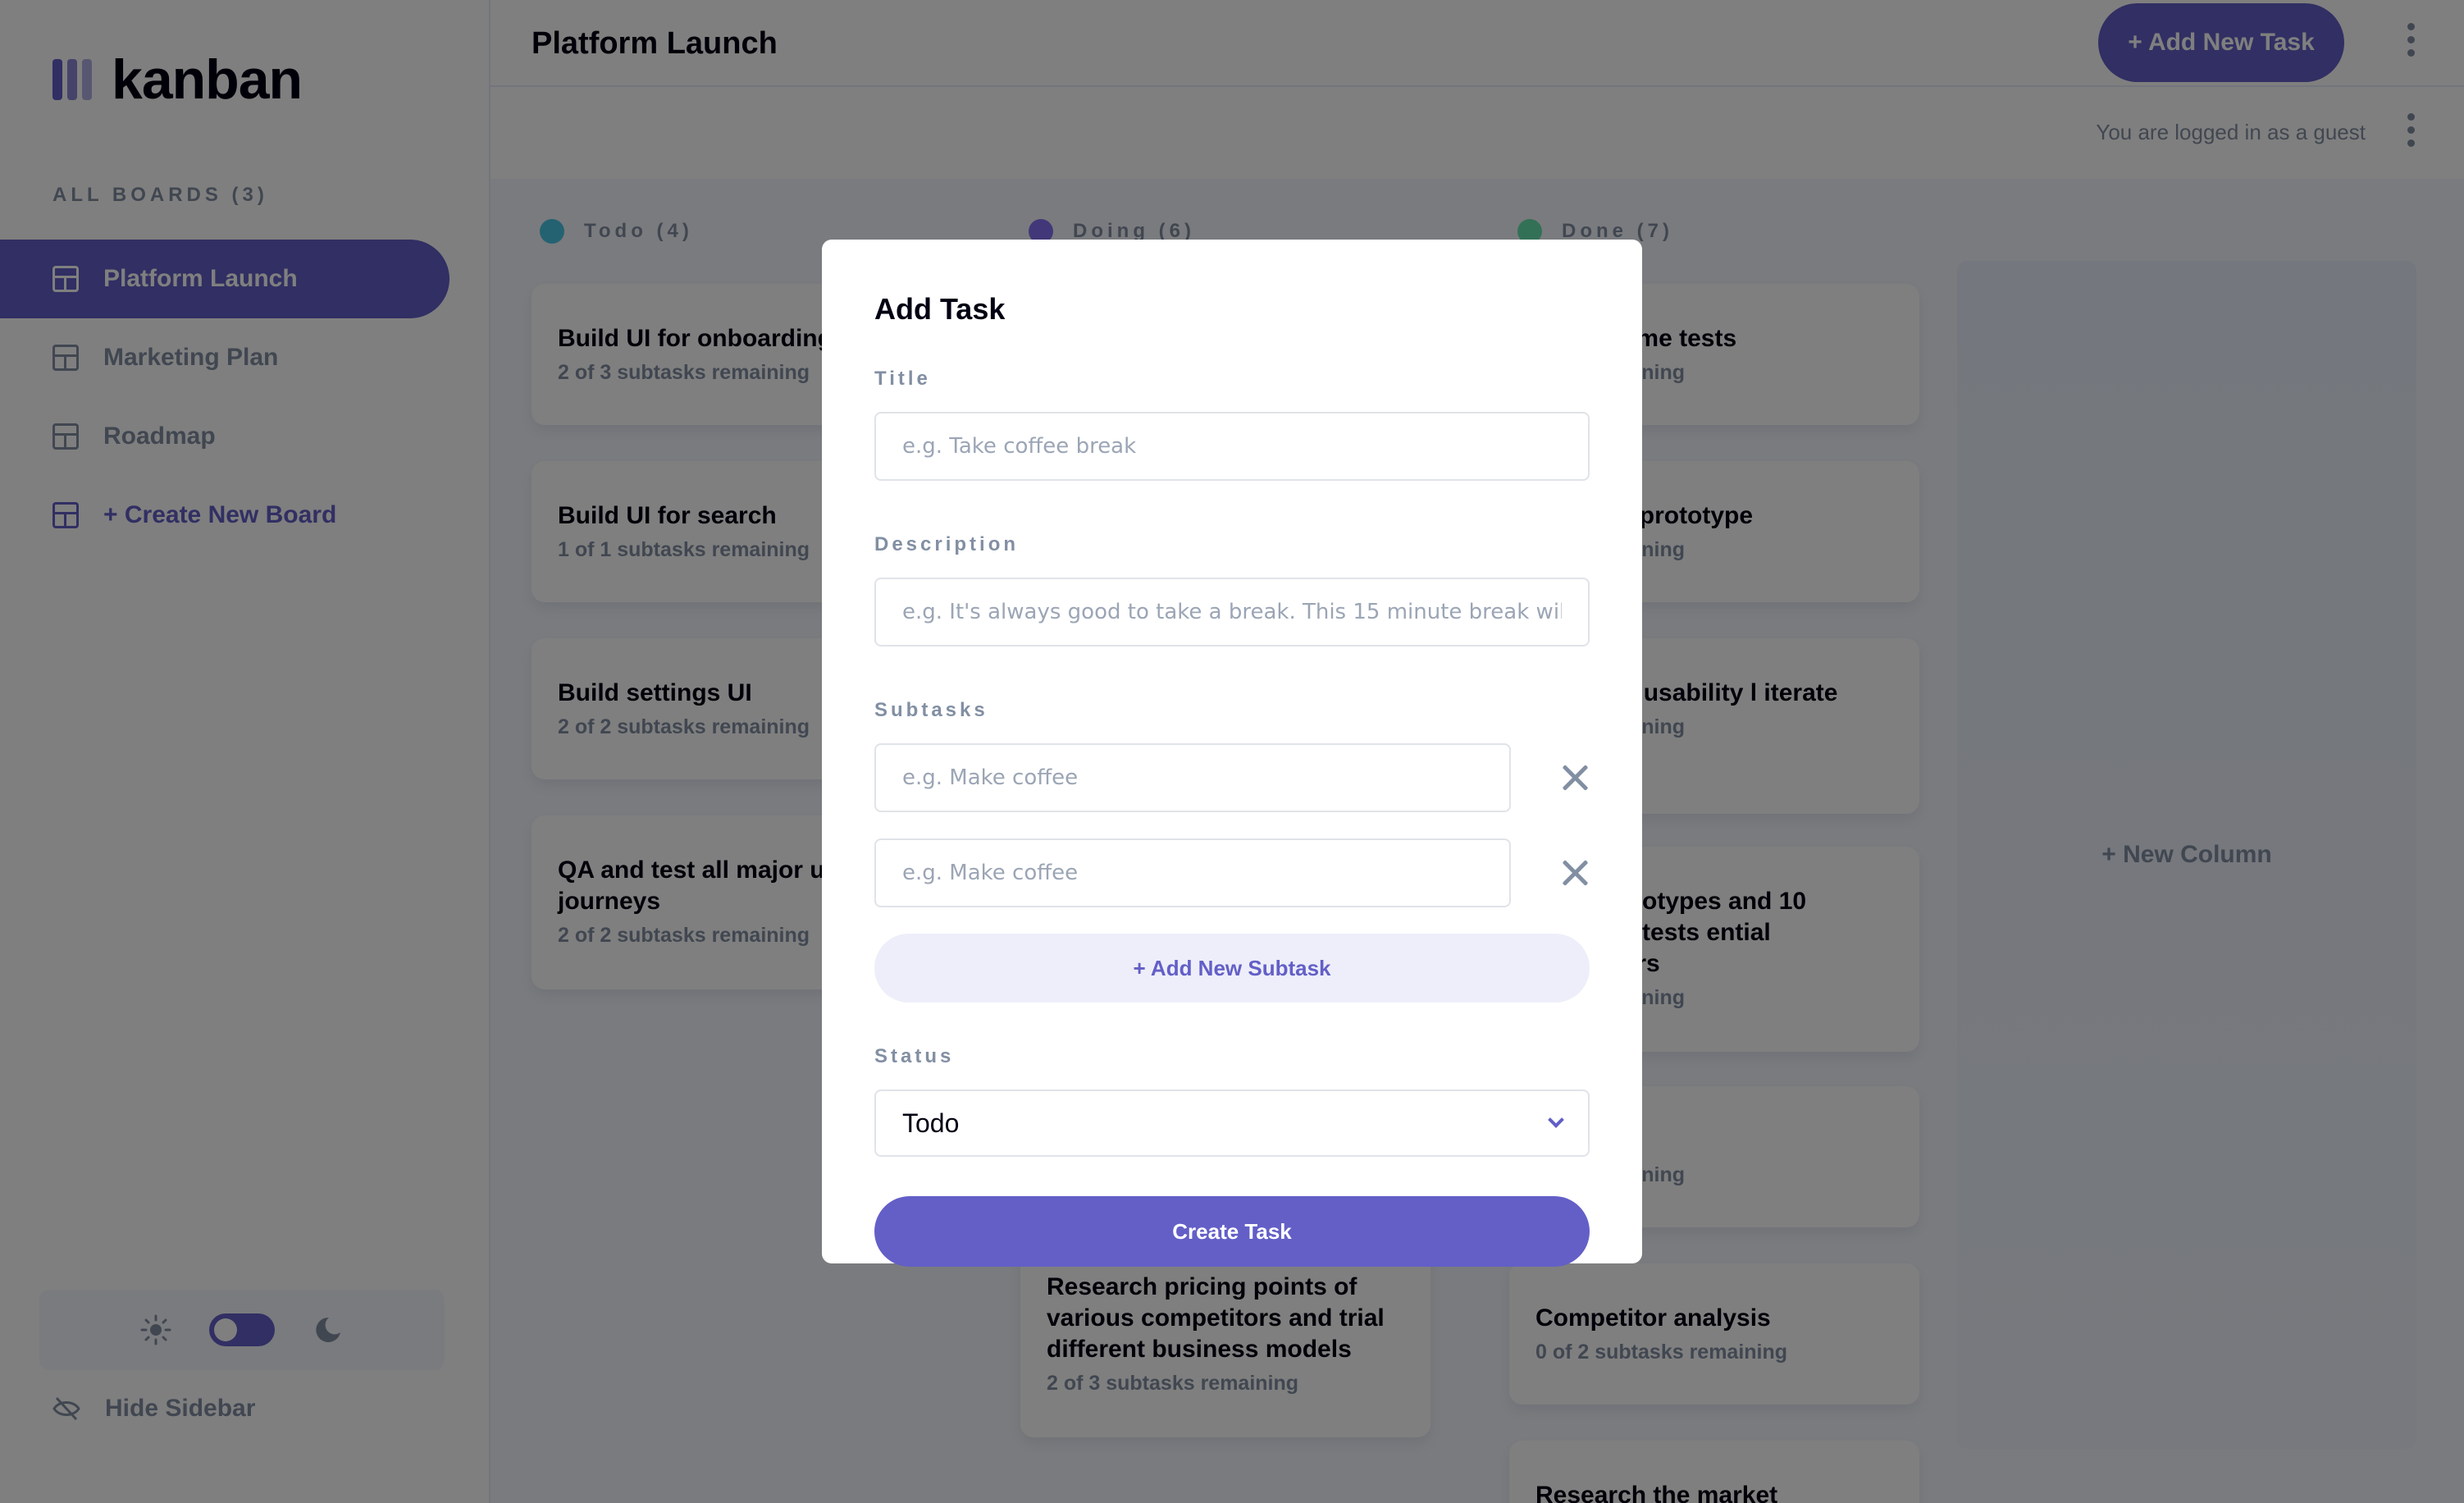 The height and width of the screenshot is (1503, 2464). Describe the element at coordinates (914, 1056) in the screenshot. I see `status-label: Status` at that location.